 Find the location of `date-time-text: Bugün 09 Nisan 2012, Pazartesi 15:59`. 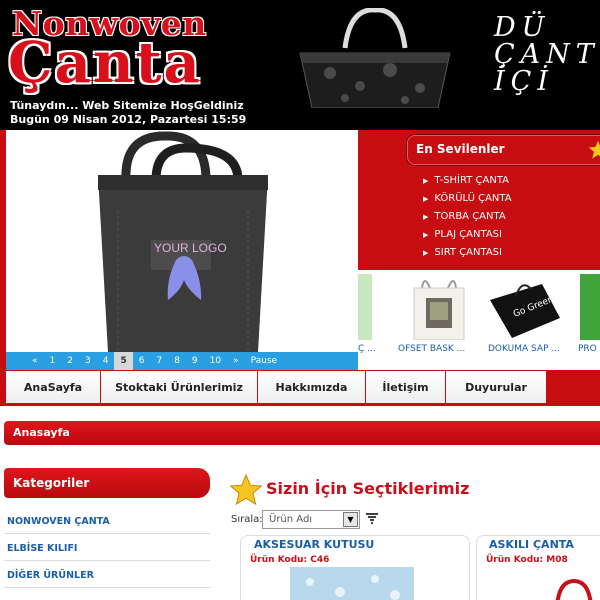

date-time-text: Bugün 09 Nisan 2012, Pazartesi 15:59 is located at coordinates (128, 119).